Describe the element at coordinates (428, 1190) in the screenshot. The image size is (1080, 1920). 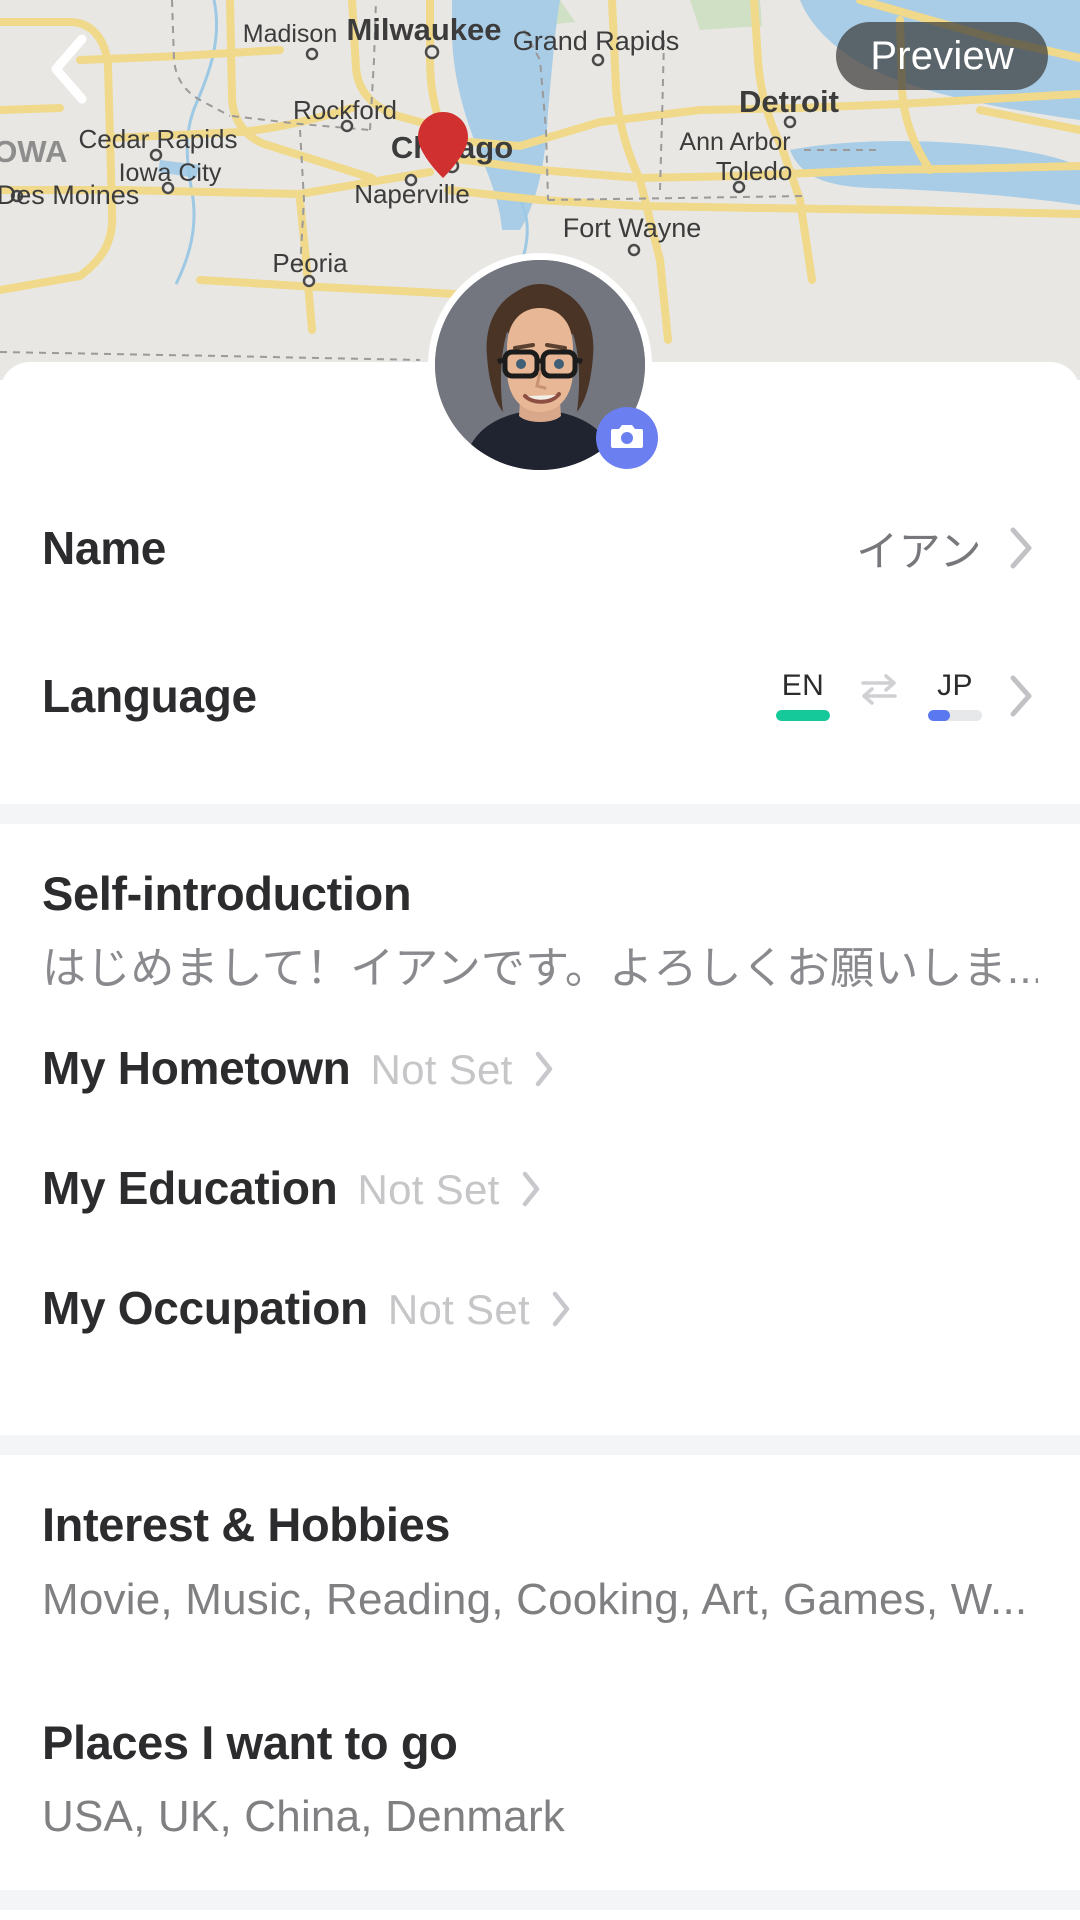
I see `row-my-education-value: Not Set` at that location.